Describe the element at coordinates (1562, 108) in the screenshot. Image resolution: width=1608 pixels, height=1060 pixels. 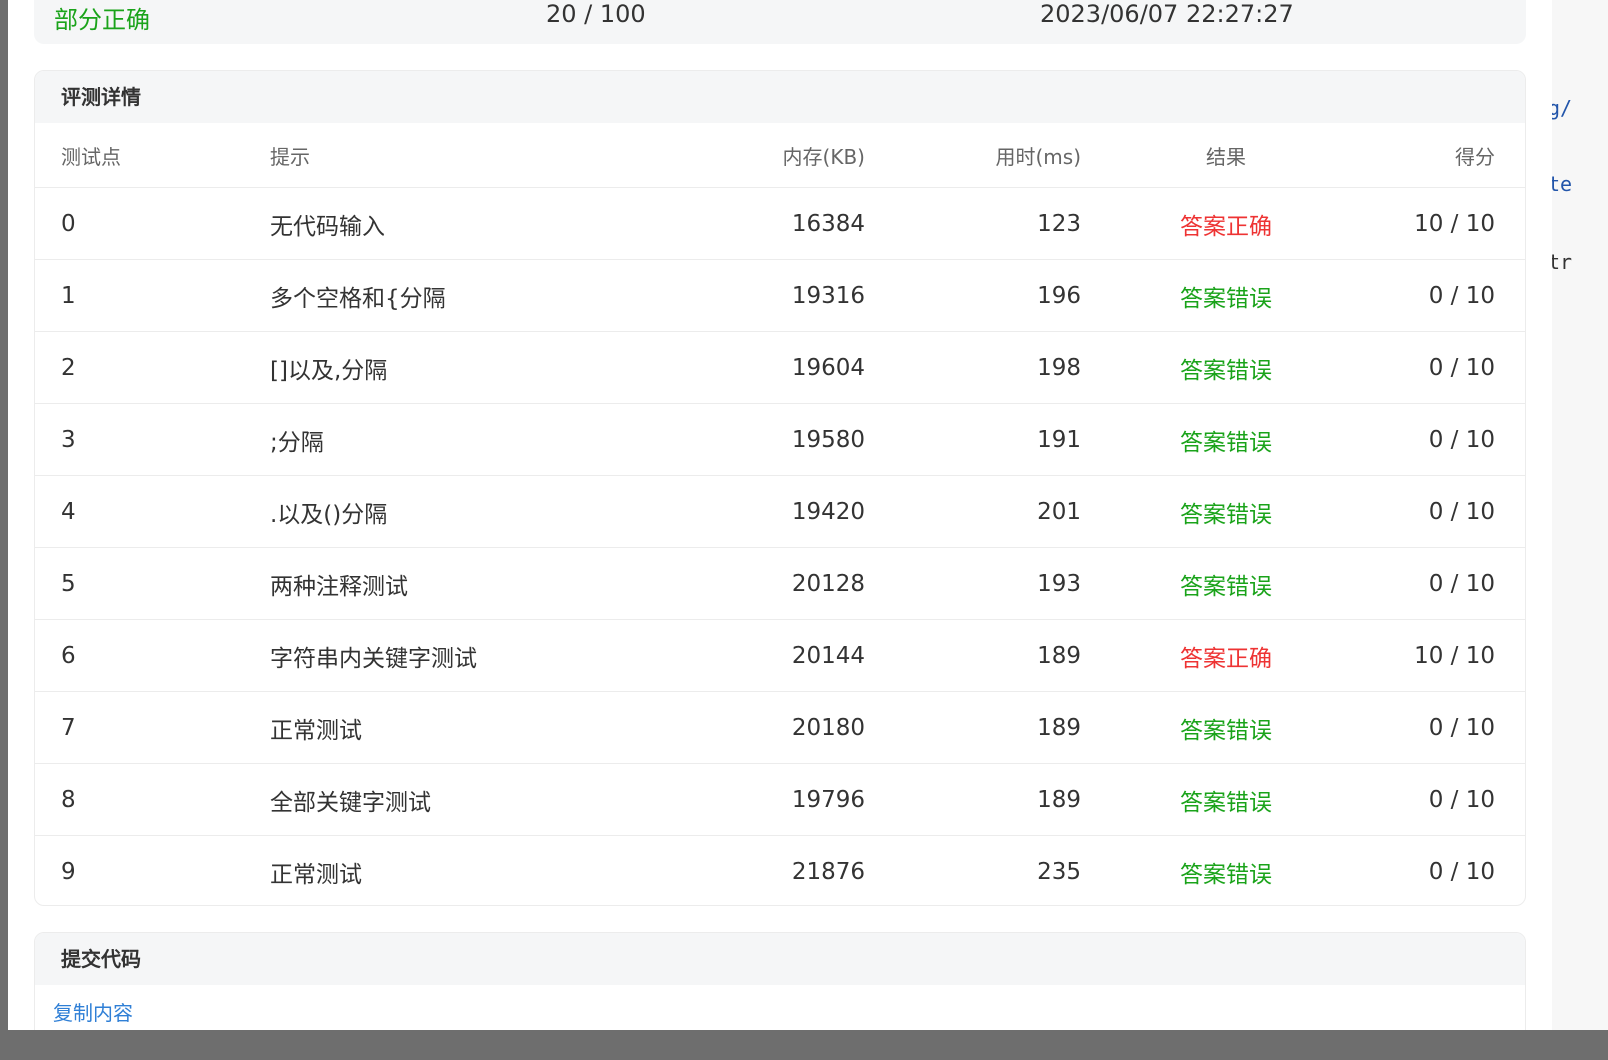
I see `background-code-fragment: g/` at that location.